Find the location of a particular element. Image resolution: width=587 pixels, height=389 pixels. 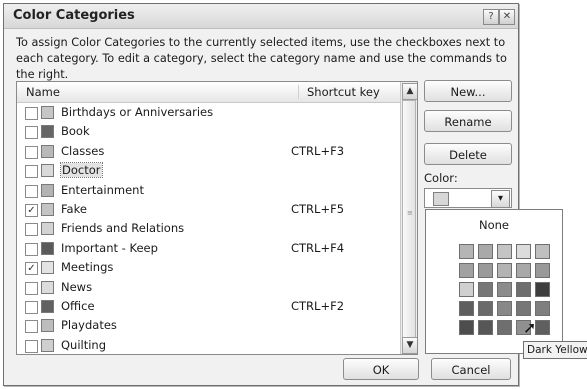

category-row: Birthdays or Anniversaries is located at coordinates (209, 112).